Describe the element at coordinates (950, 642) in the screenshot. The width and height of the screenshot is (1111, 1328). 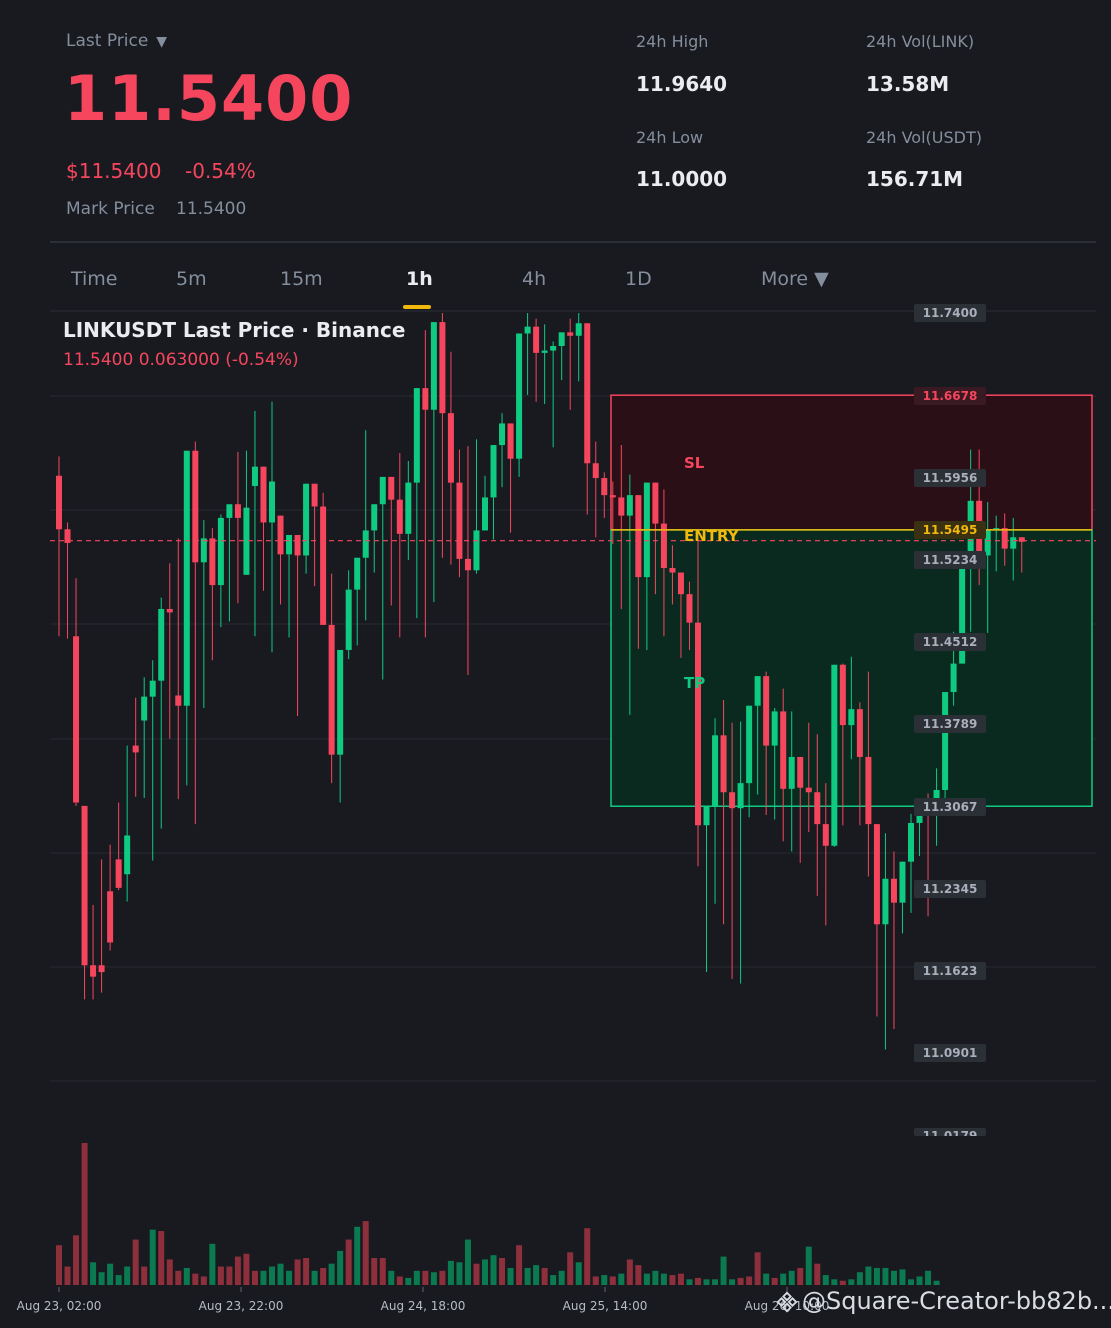
I see `price-tick-label: 11.4512` at that location.